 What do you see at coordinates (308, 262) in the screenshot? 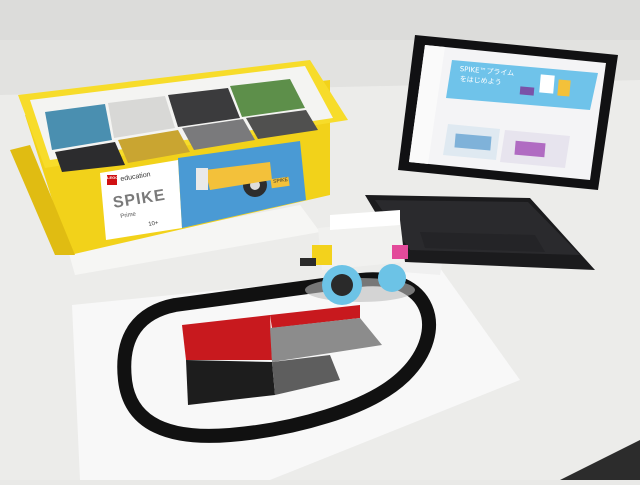
I see `robot-sensor` at bounding box center [308, 262].